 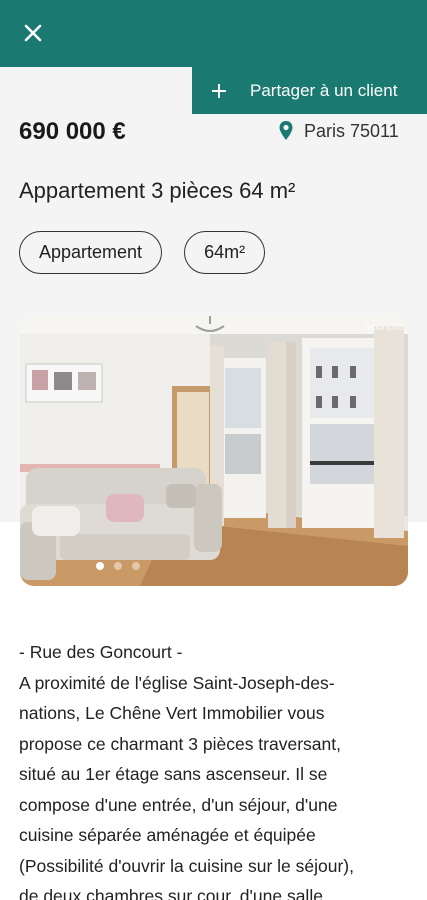 What do you see at coordinates (173, 774) in the screenshot?
I see `description-line: situé au 1er étage sans ascenseur. Il se` at bounding box center [173, 774].